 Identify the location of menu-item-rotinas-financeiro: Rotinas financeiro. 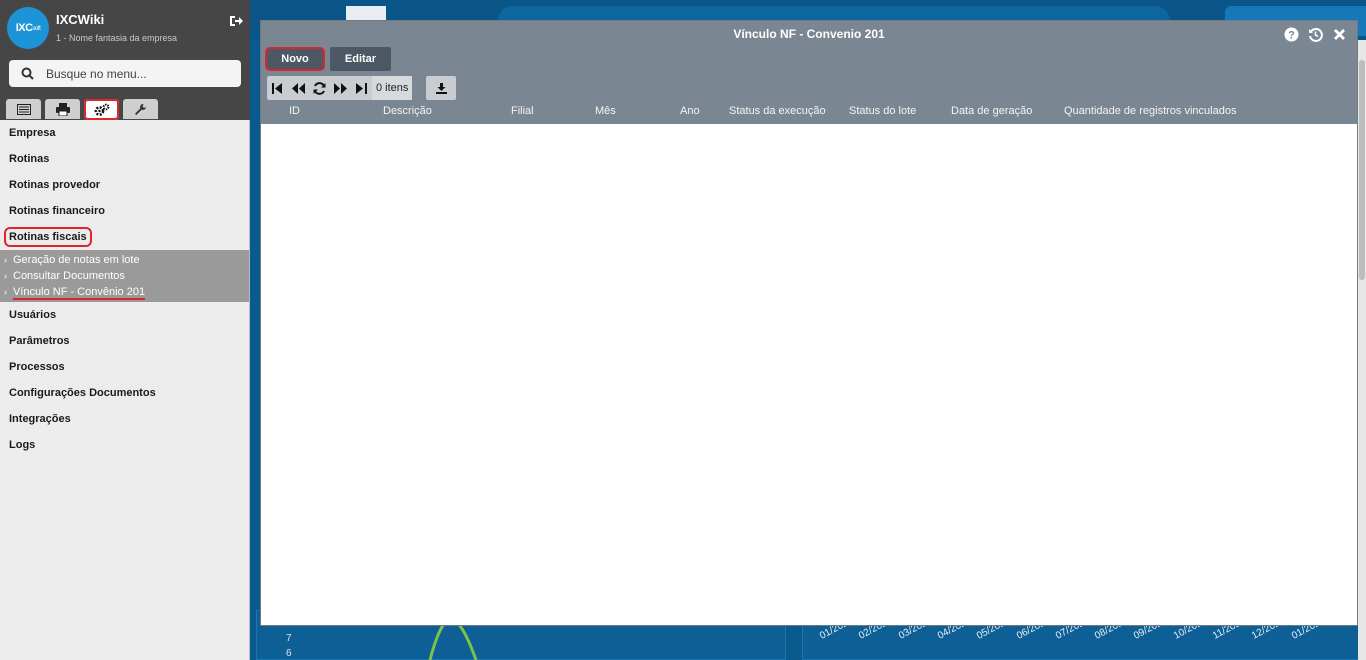
(124, 211).